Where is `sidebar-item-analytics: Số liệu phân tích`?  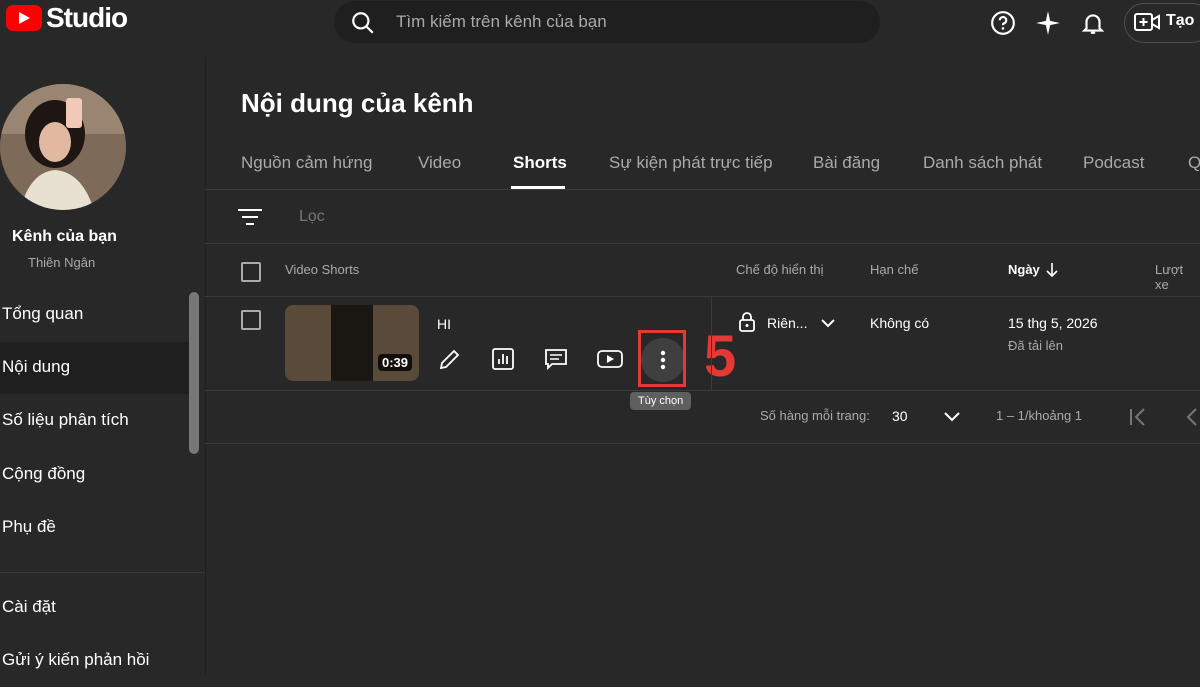 sidebar-item-analytics: Số liệu phân tích is located at coordinates (95, 421).